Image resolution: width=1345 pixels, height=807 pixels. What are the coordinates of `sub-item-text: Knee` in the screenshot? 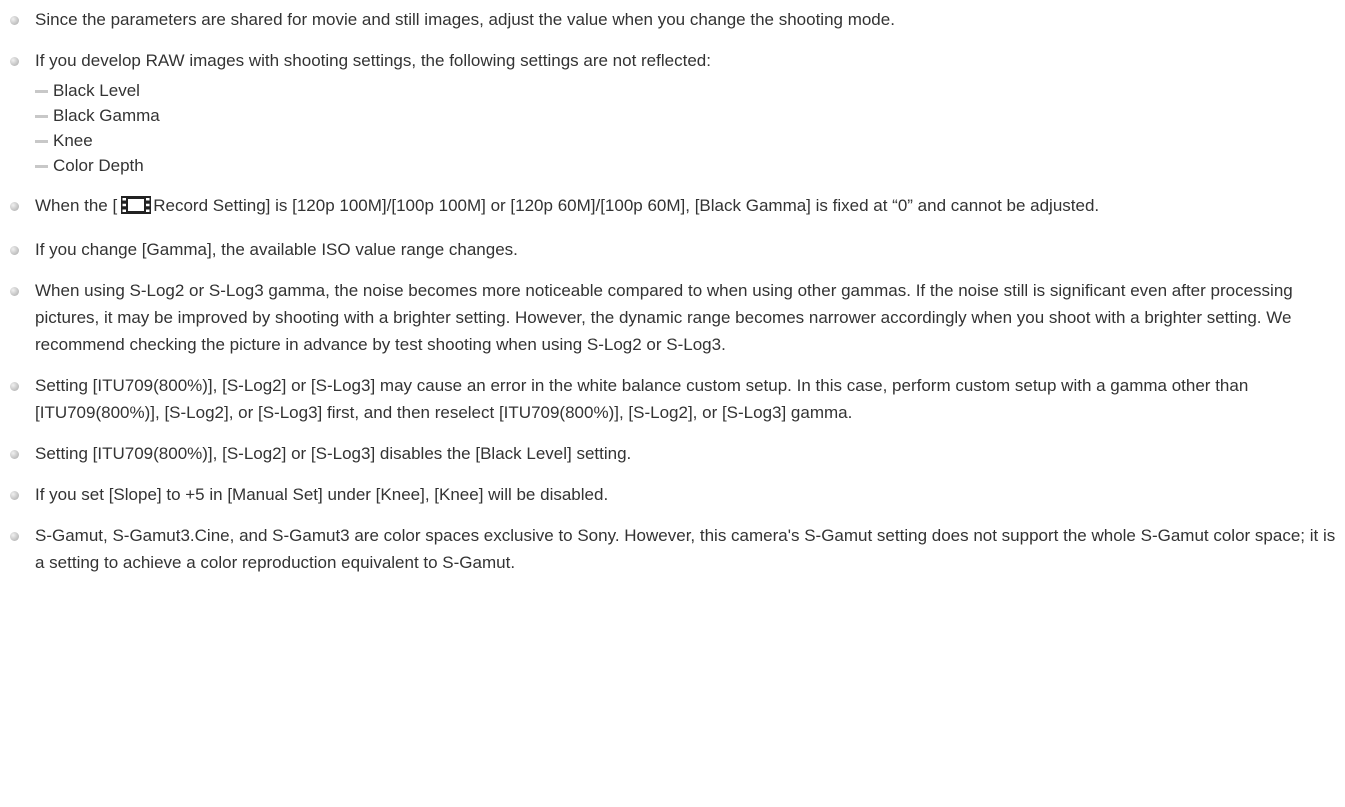 It's located at (73, 140).